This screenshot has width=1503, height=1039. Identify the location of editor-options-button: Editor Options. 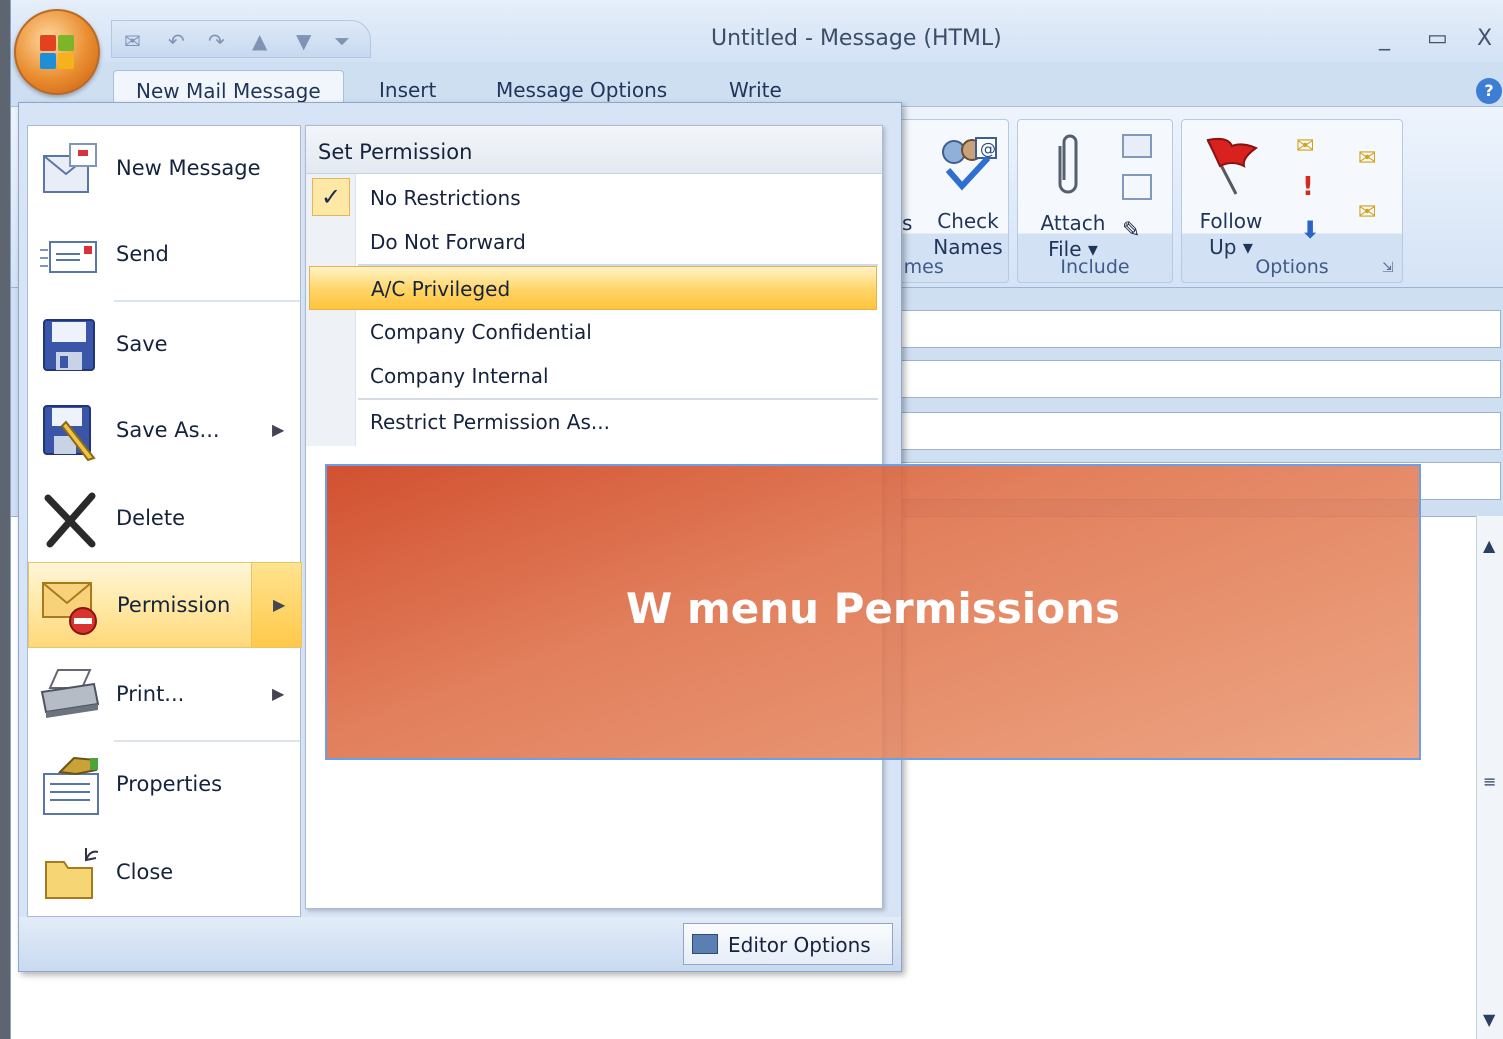
(788, 944).